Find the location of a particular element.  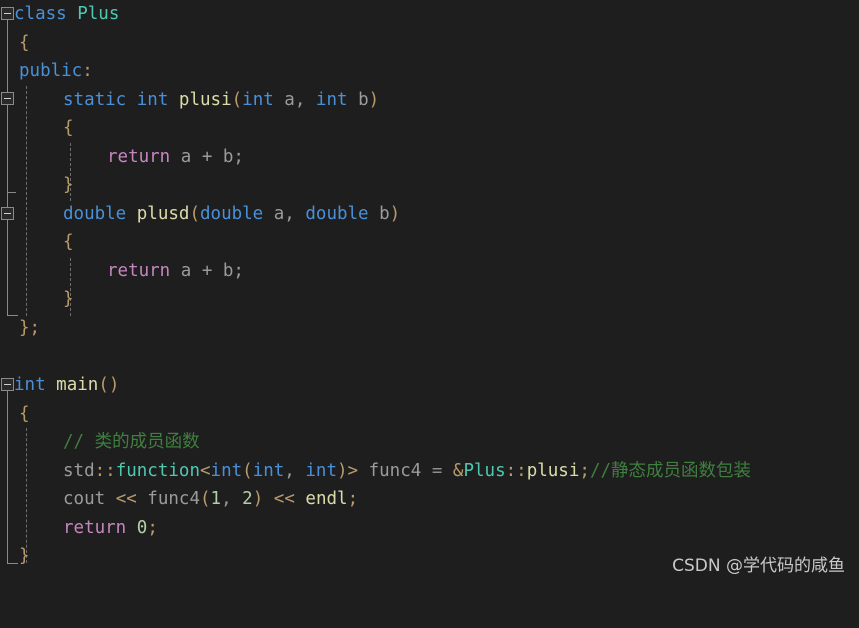

csdn-watermark: CSDN @学代码的咸鱼 is located at coordinates (758, 566).